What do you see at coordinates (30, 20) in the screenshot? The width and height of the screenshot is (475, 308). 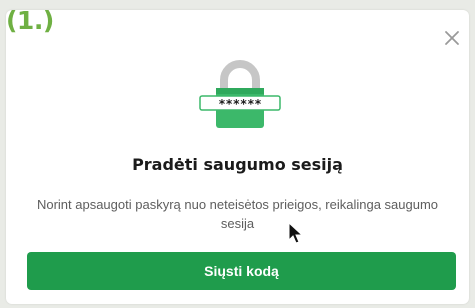 I see `step-label: (1.)` at bounding box center [30, 20].